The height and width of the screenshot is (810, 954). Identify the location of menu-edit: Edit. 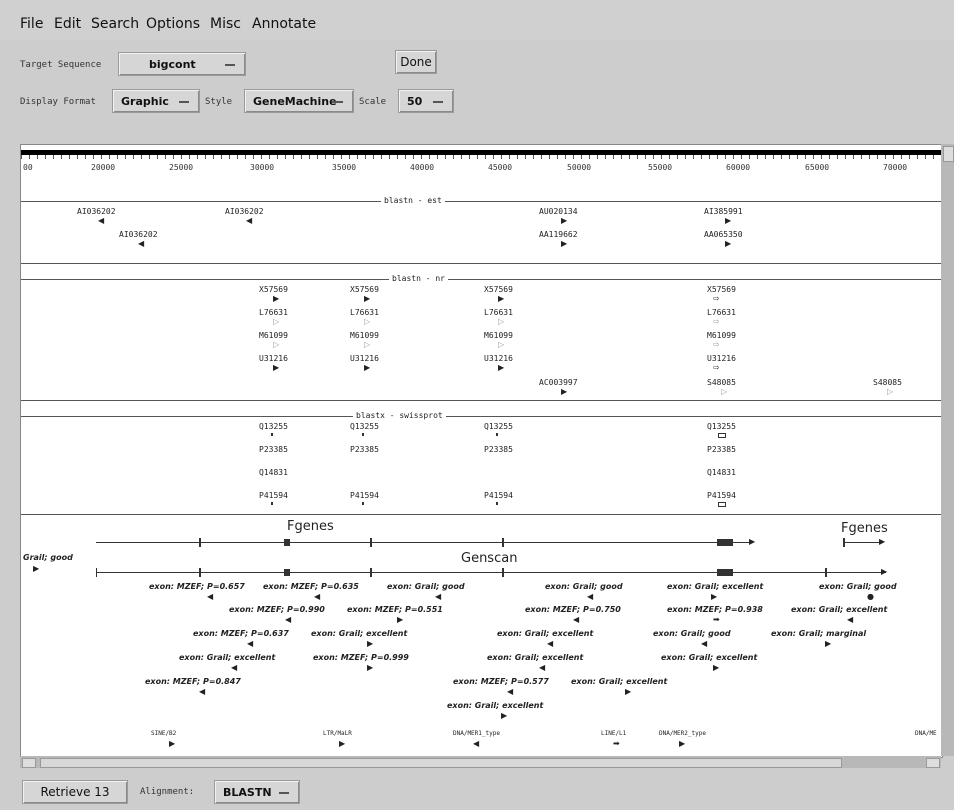
(67, 24).